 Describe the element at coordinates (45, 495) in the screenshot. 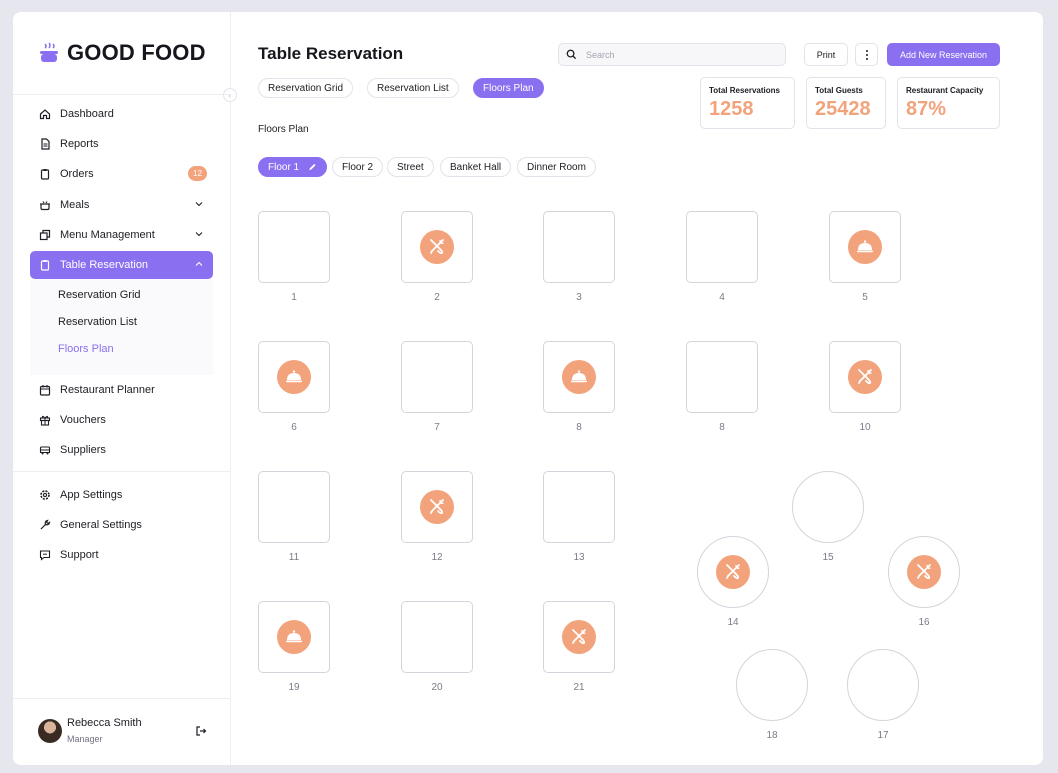

I see `gear-icon` at that location.